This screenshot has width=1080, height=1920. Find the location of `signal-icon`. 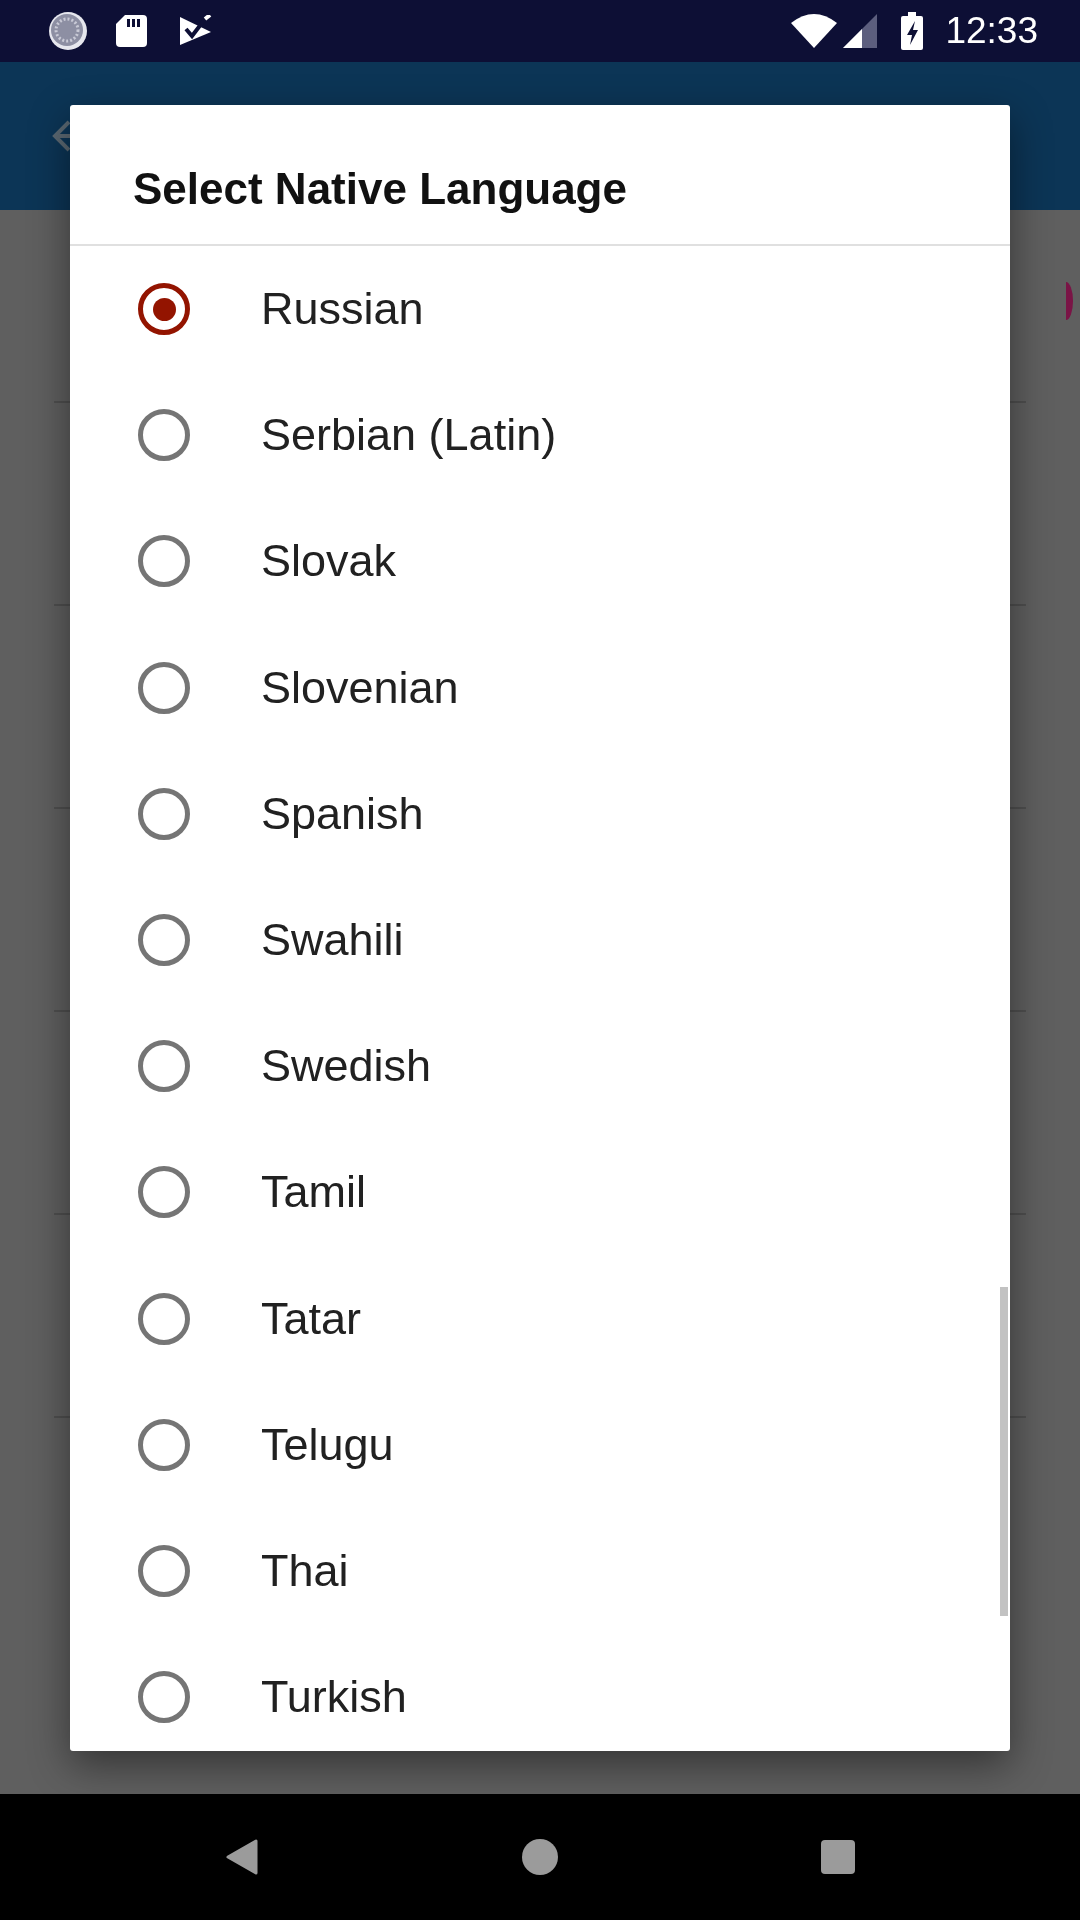

signal-icon is located at coordinates (860, 31).